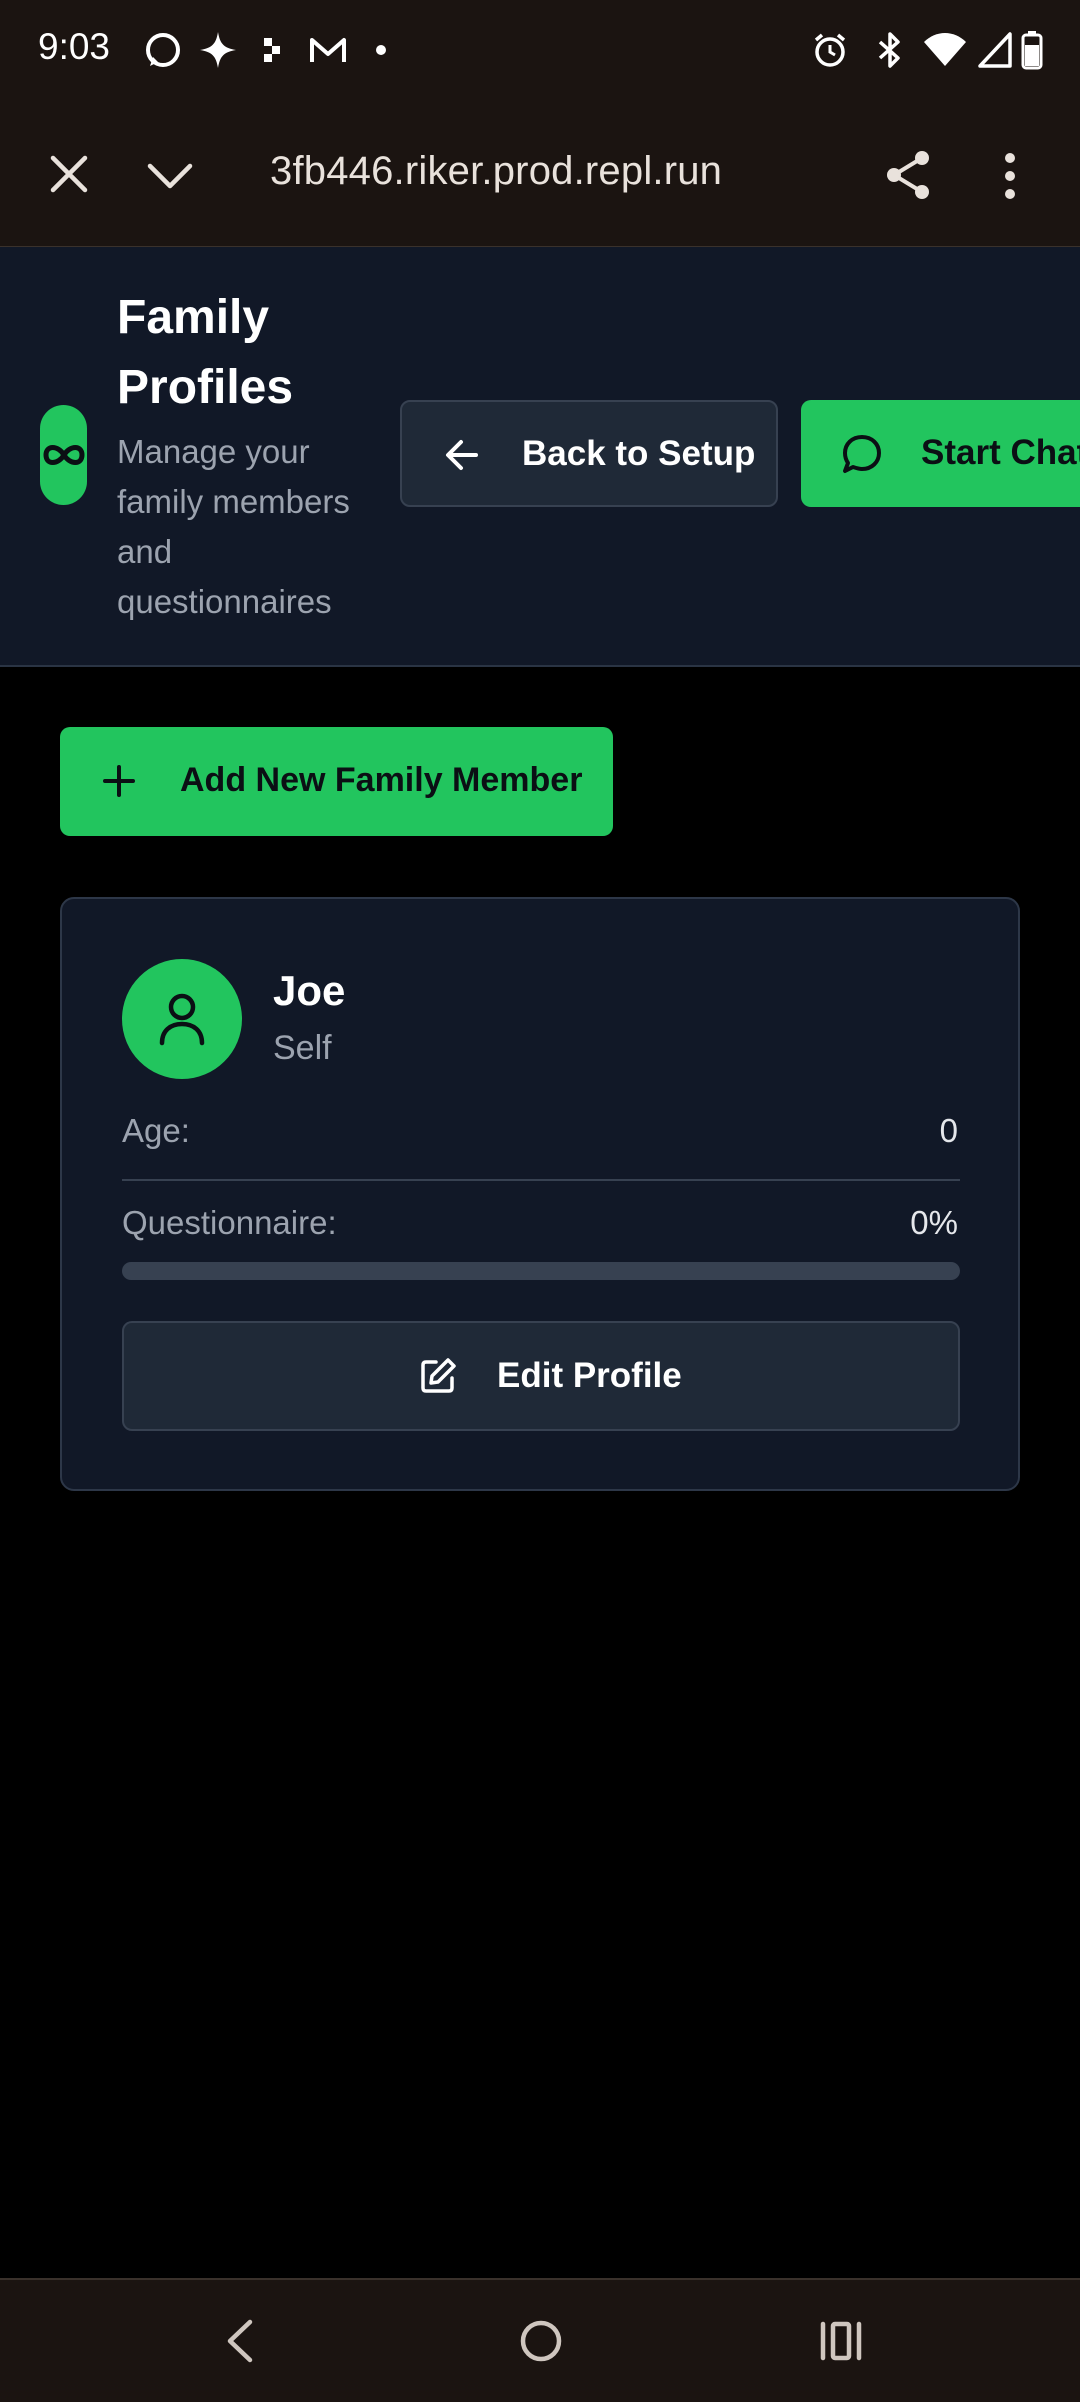 The image size is (1080, 2402). Describe the element at coordinates (119, 783) in the screenshot. I see `plus-icon` at that location.